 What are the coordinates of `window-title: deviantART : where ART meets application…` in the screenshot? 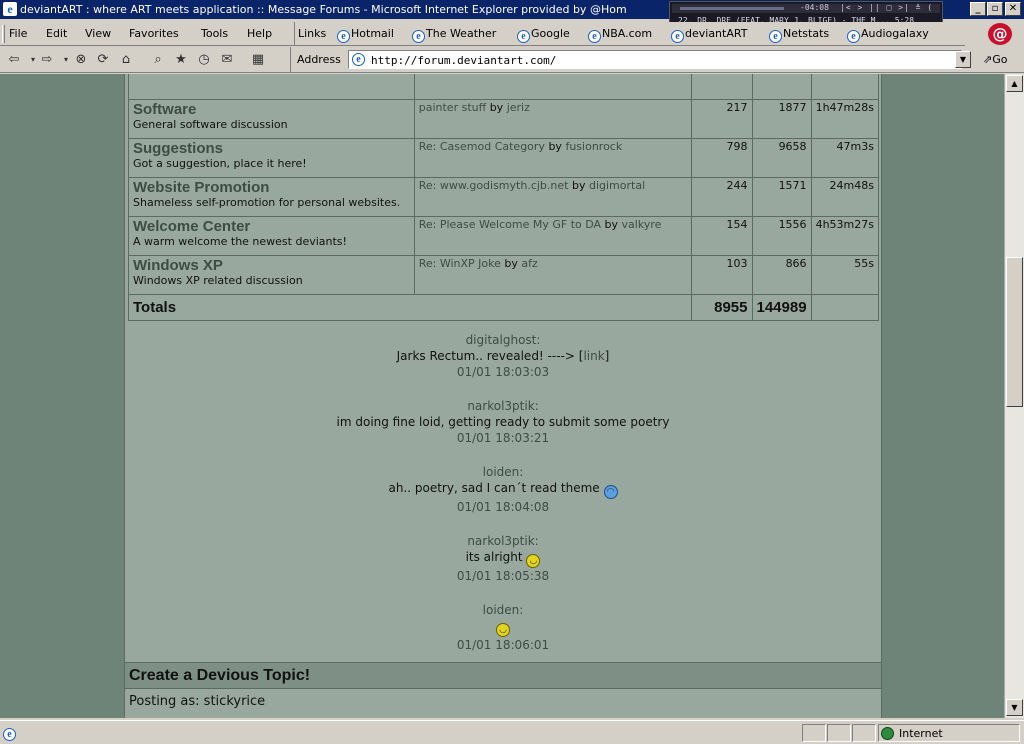 It's located at (323, 9).